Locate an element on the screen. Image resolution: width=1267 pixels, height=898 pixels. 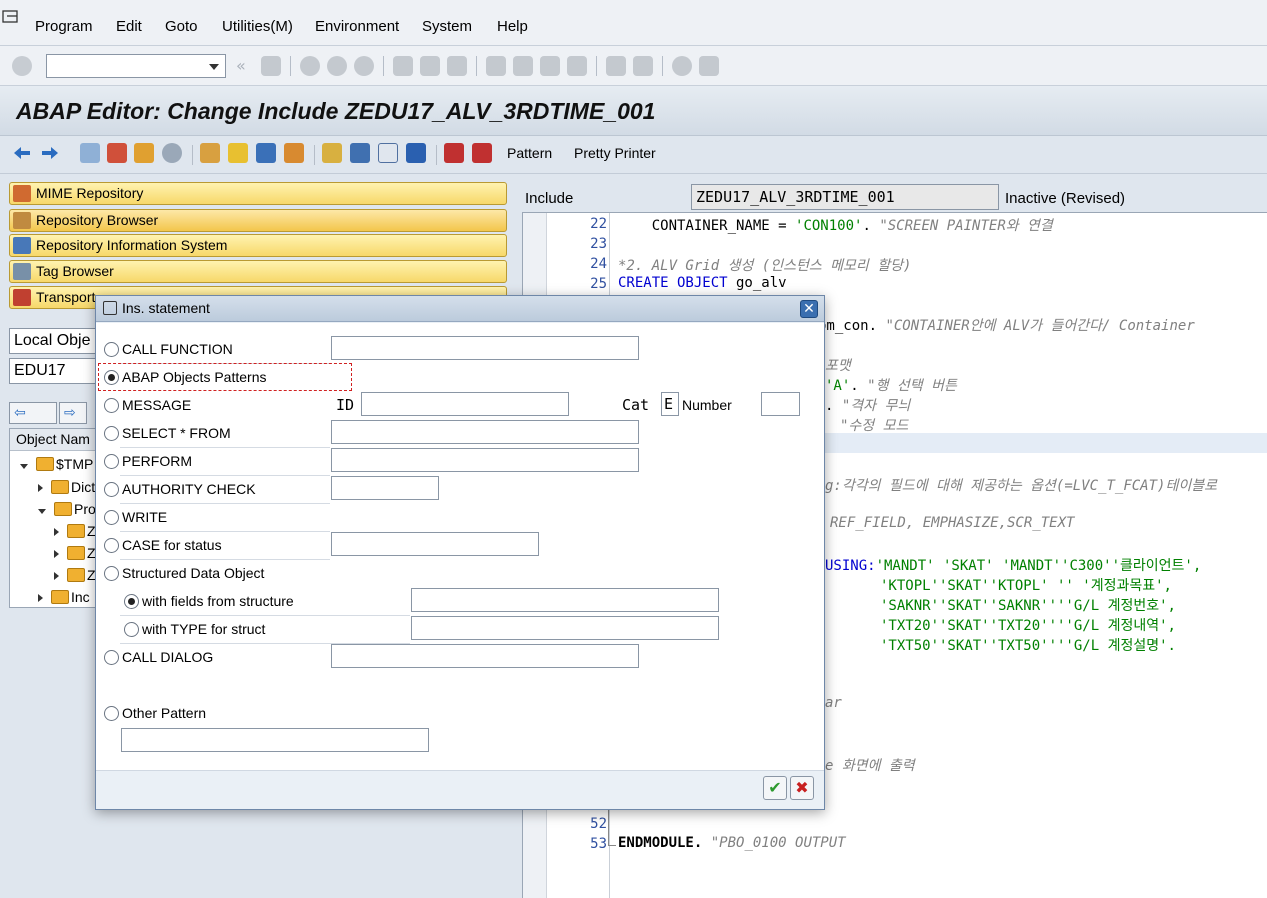
where-used-icon is located at coordinates (210, 153).